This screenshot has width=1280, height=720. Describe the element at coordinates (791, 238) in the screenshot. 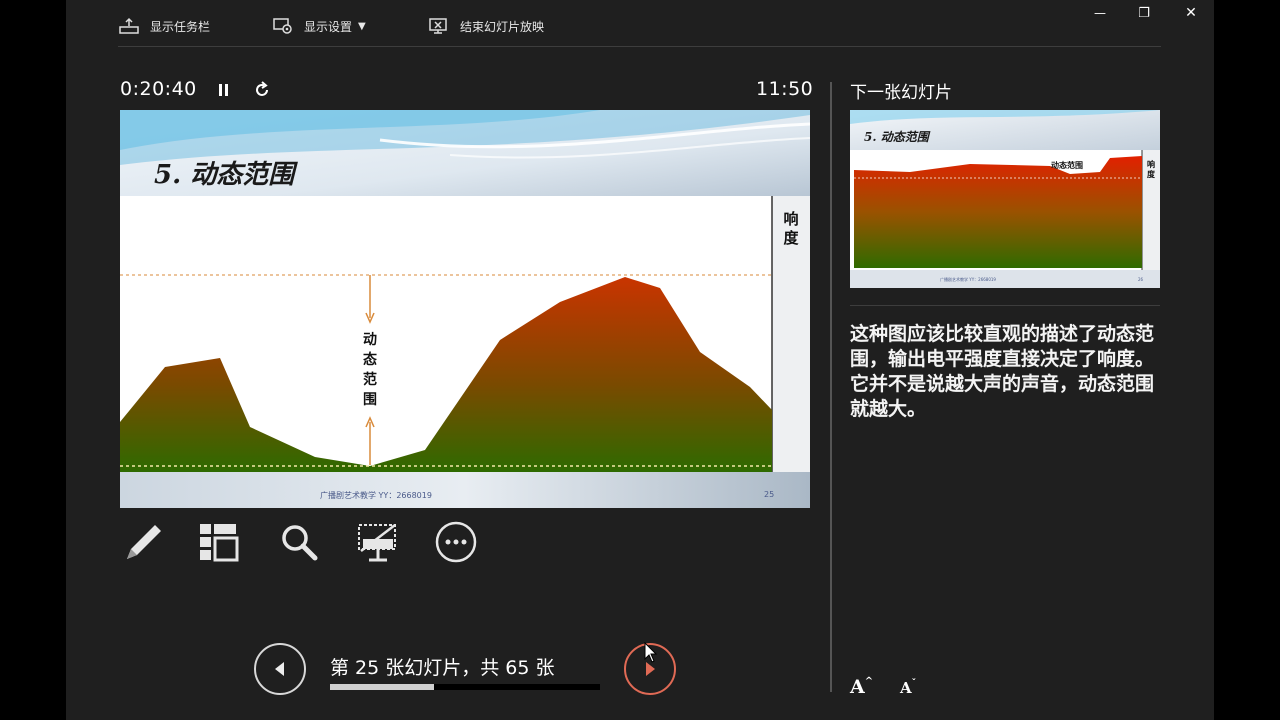

I see `response-char-2: 度` at that location.